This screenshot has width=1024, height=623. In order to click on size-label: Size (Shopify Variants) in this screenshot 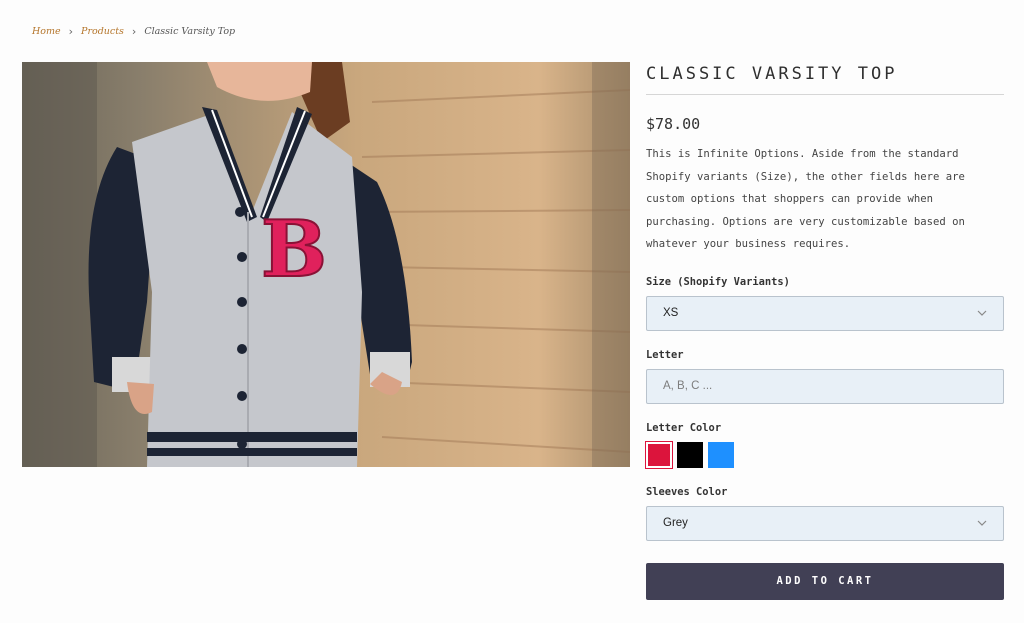, I will do `click(718, 281)`.